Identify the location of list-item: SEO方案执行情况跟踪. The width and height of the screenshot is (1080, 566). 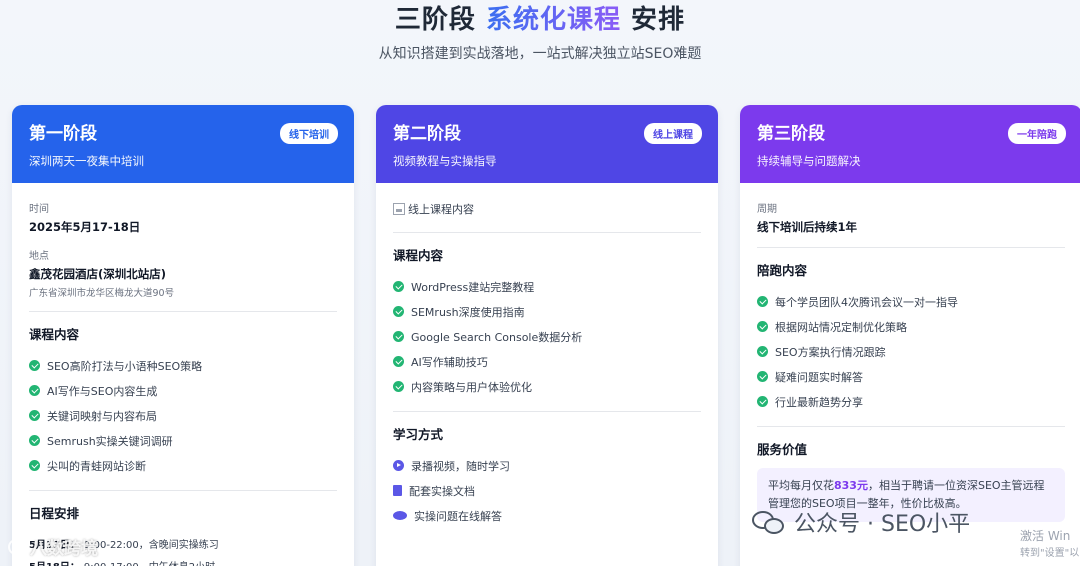
(911, 351).